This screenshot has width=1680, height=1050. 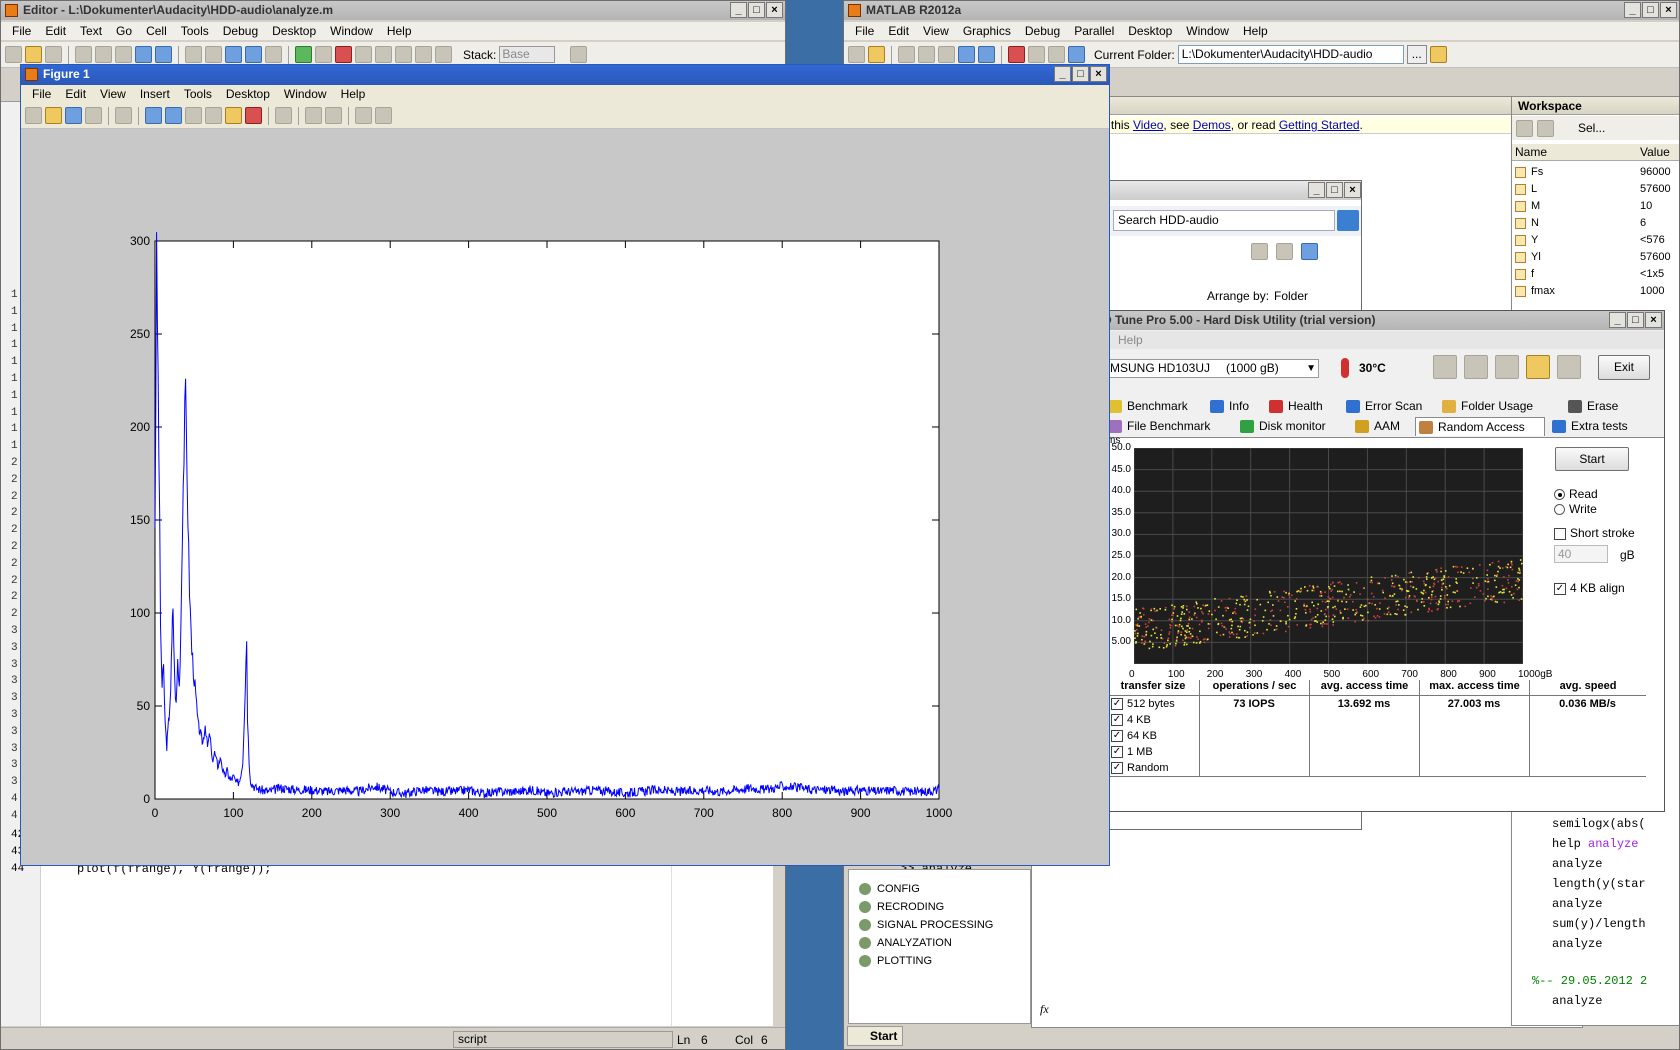 I want to click on cut-icon, so click(x=906, y=54).